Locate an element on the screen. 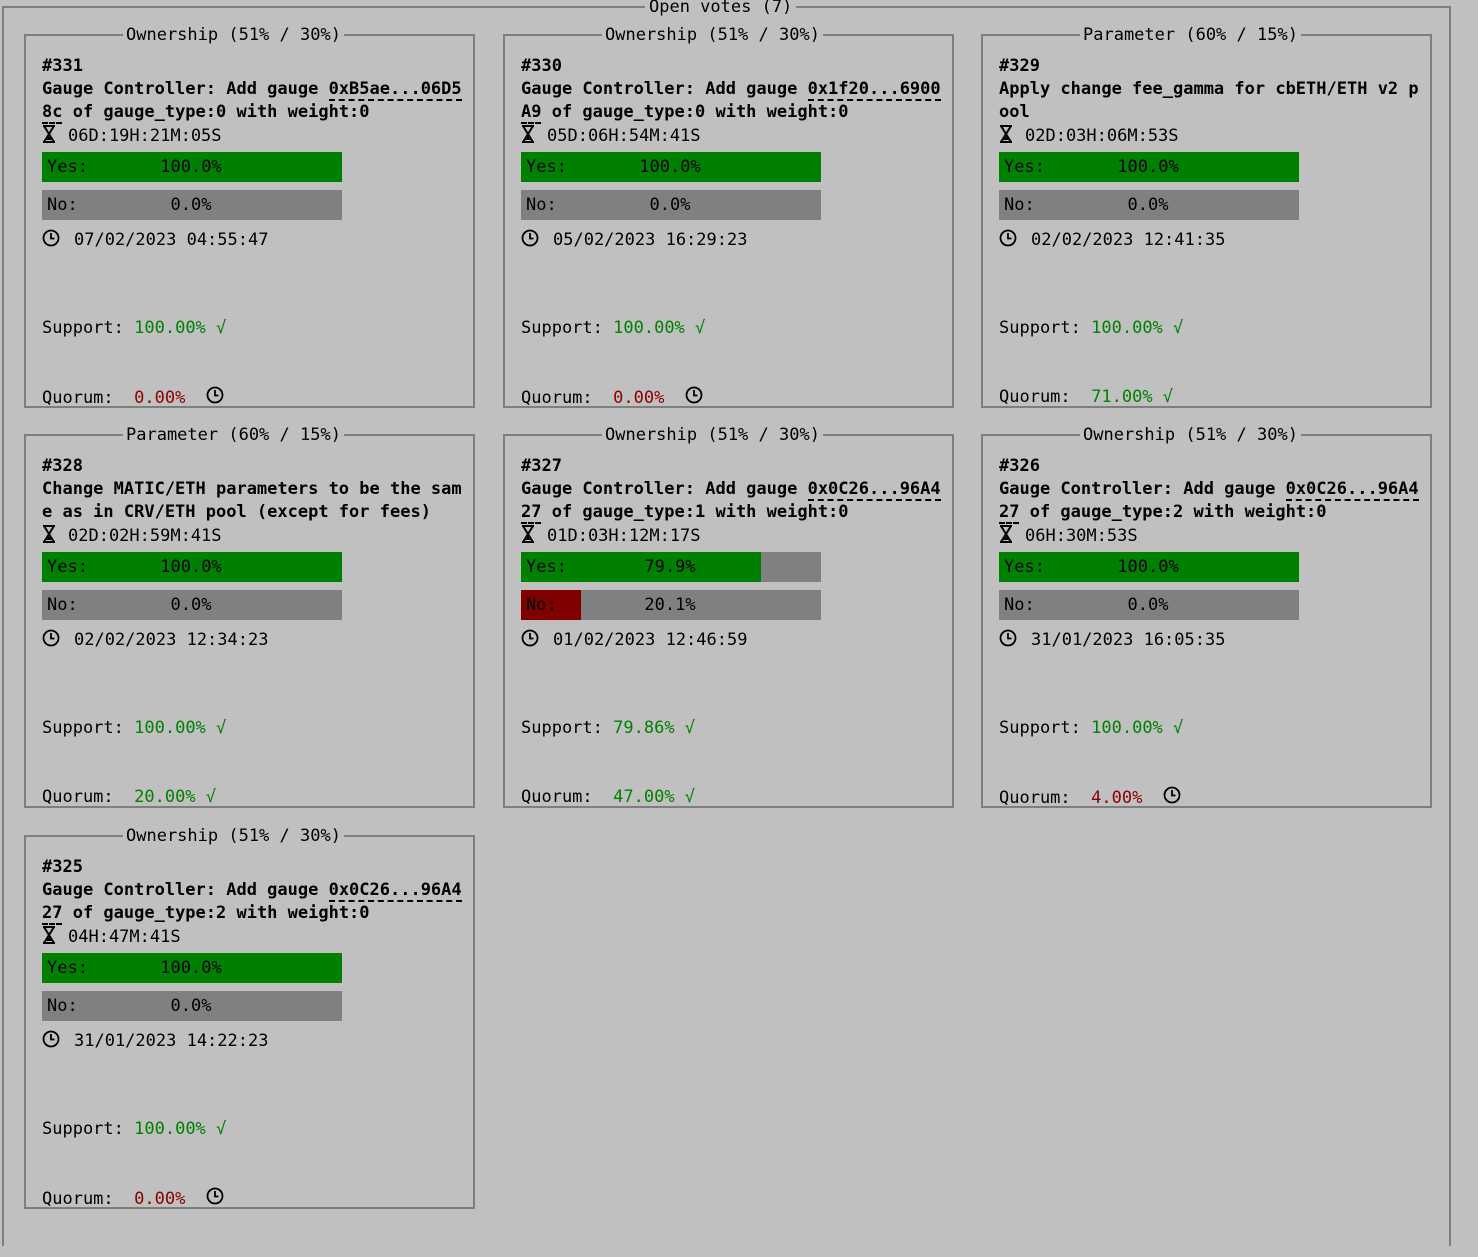  vote-stats: Support: 79.86% √ Quorum: 47.00% √ is located at coordinates (734, 763).